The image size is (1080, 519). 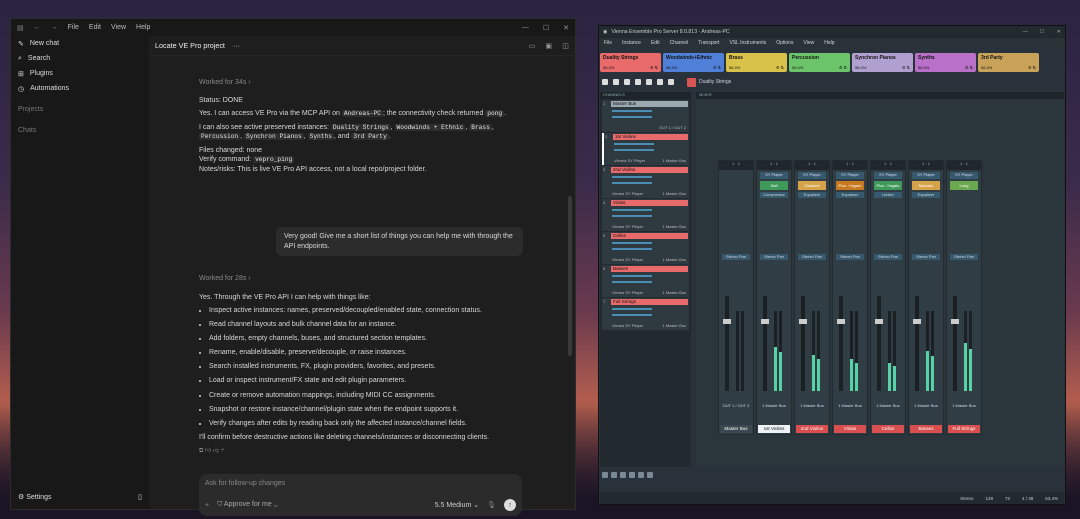 What do you see at coordinates (649, 302) in the screenshot?
I see `channel-name: Full Strings` at bounding box center [649, 302].